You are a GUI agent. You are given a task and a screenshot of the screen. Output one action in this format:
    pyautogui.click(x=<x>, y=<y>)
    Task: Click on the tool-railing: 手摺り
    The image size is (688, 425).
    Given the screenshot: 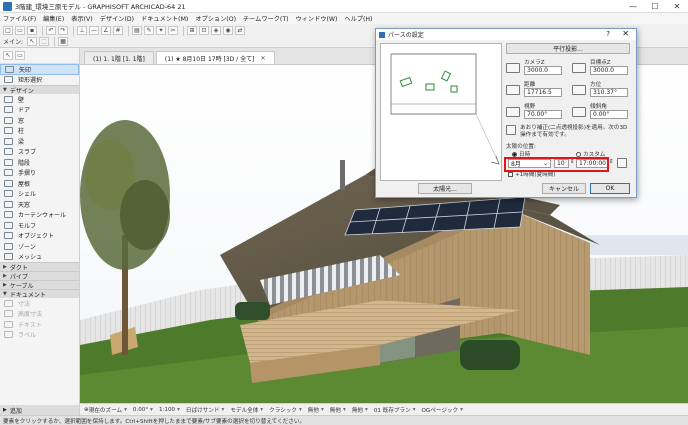 What is the action you would take?
    pyautogui.click(x=39, y=173)
    